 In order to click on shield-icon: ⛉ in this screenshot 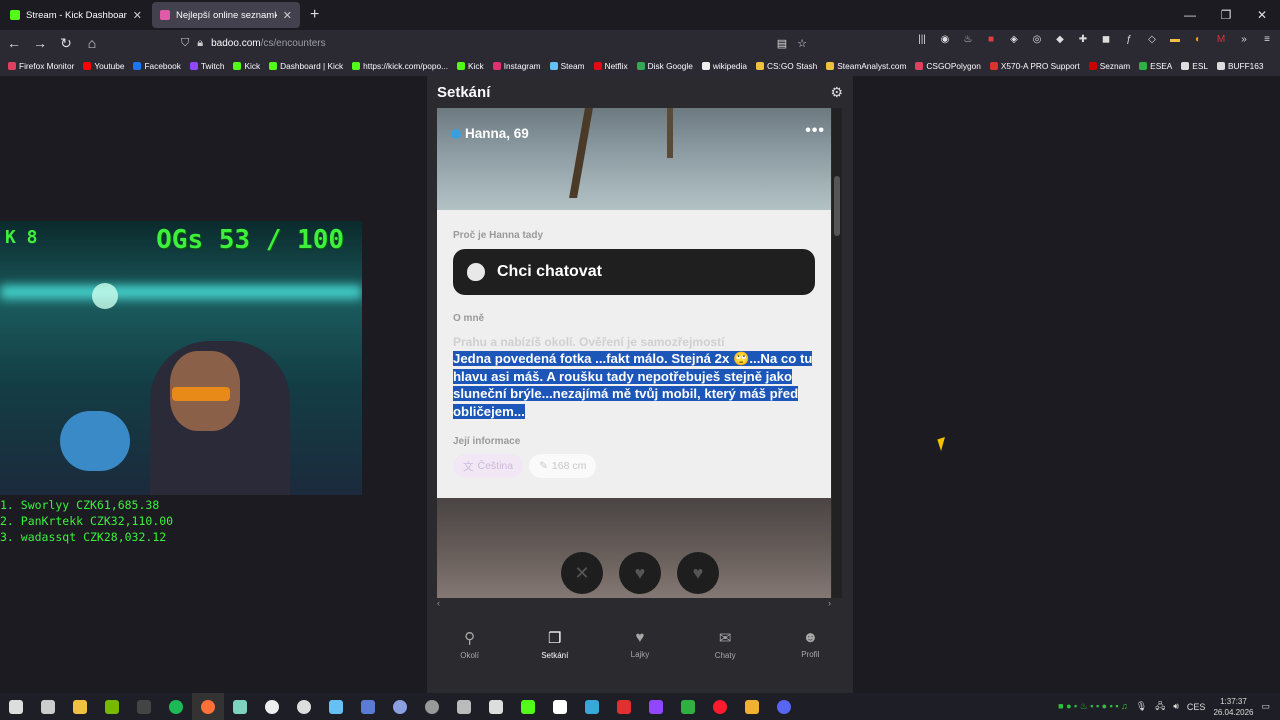, I will do `click(185, 43)`.